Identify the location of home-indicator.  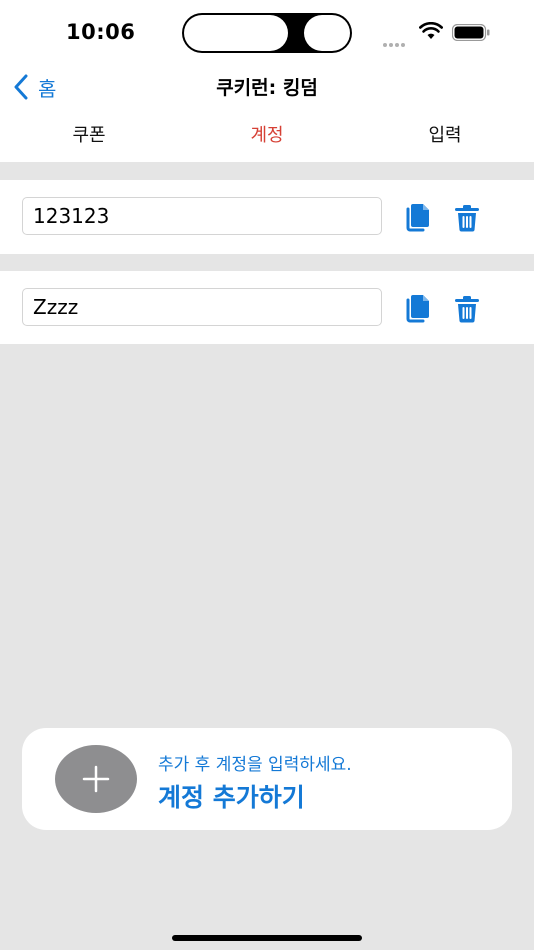
(267, 938).